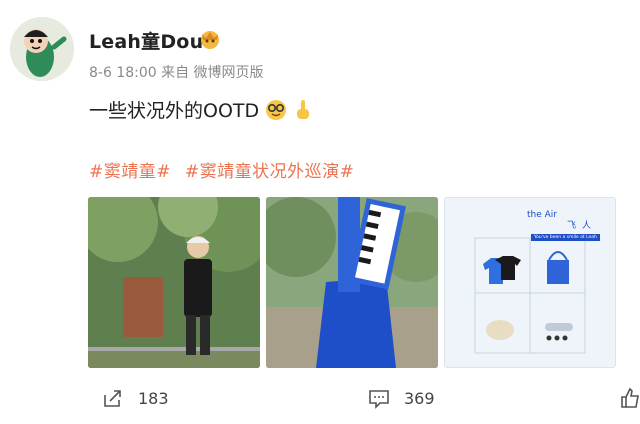 This screenshot has height=424, width=640. I want to click on poster-subtitle: You've been a smile at Leah, so click(565, 237).